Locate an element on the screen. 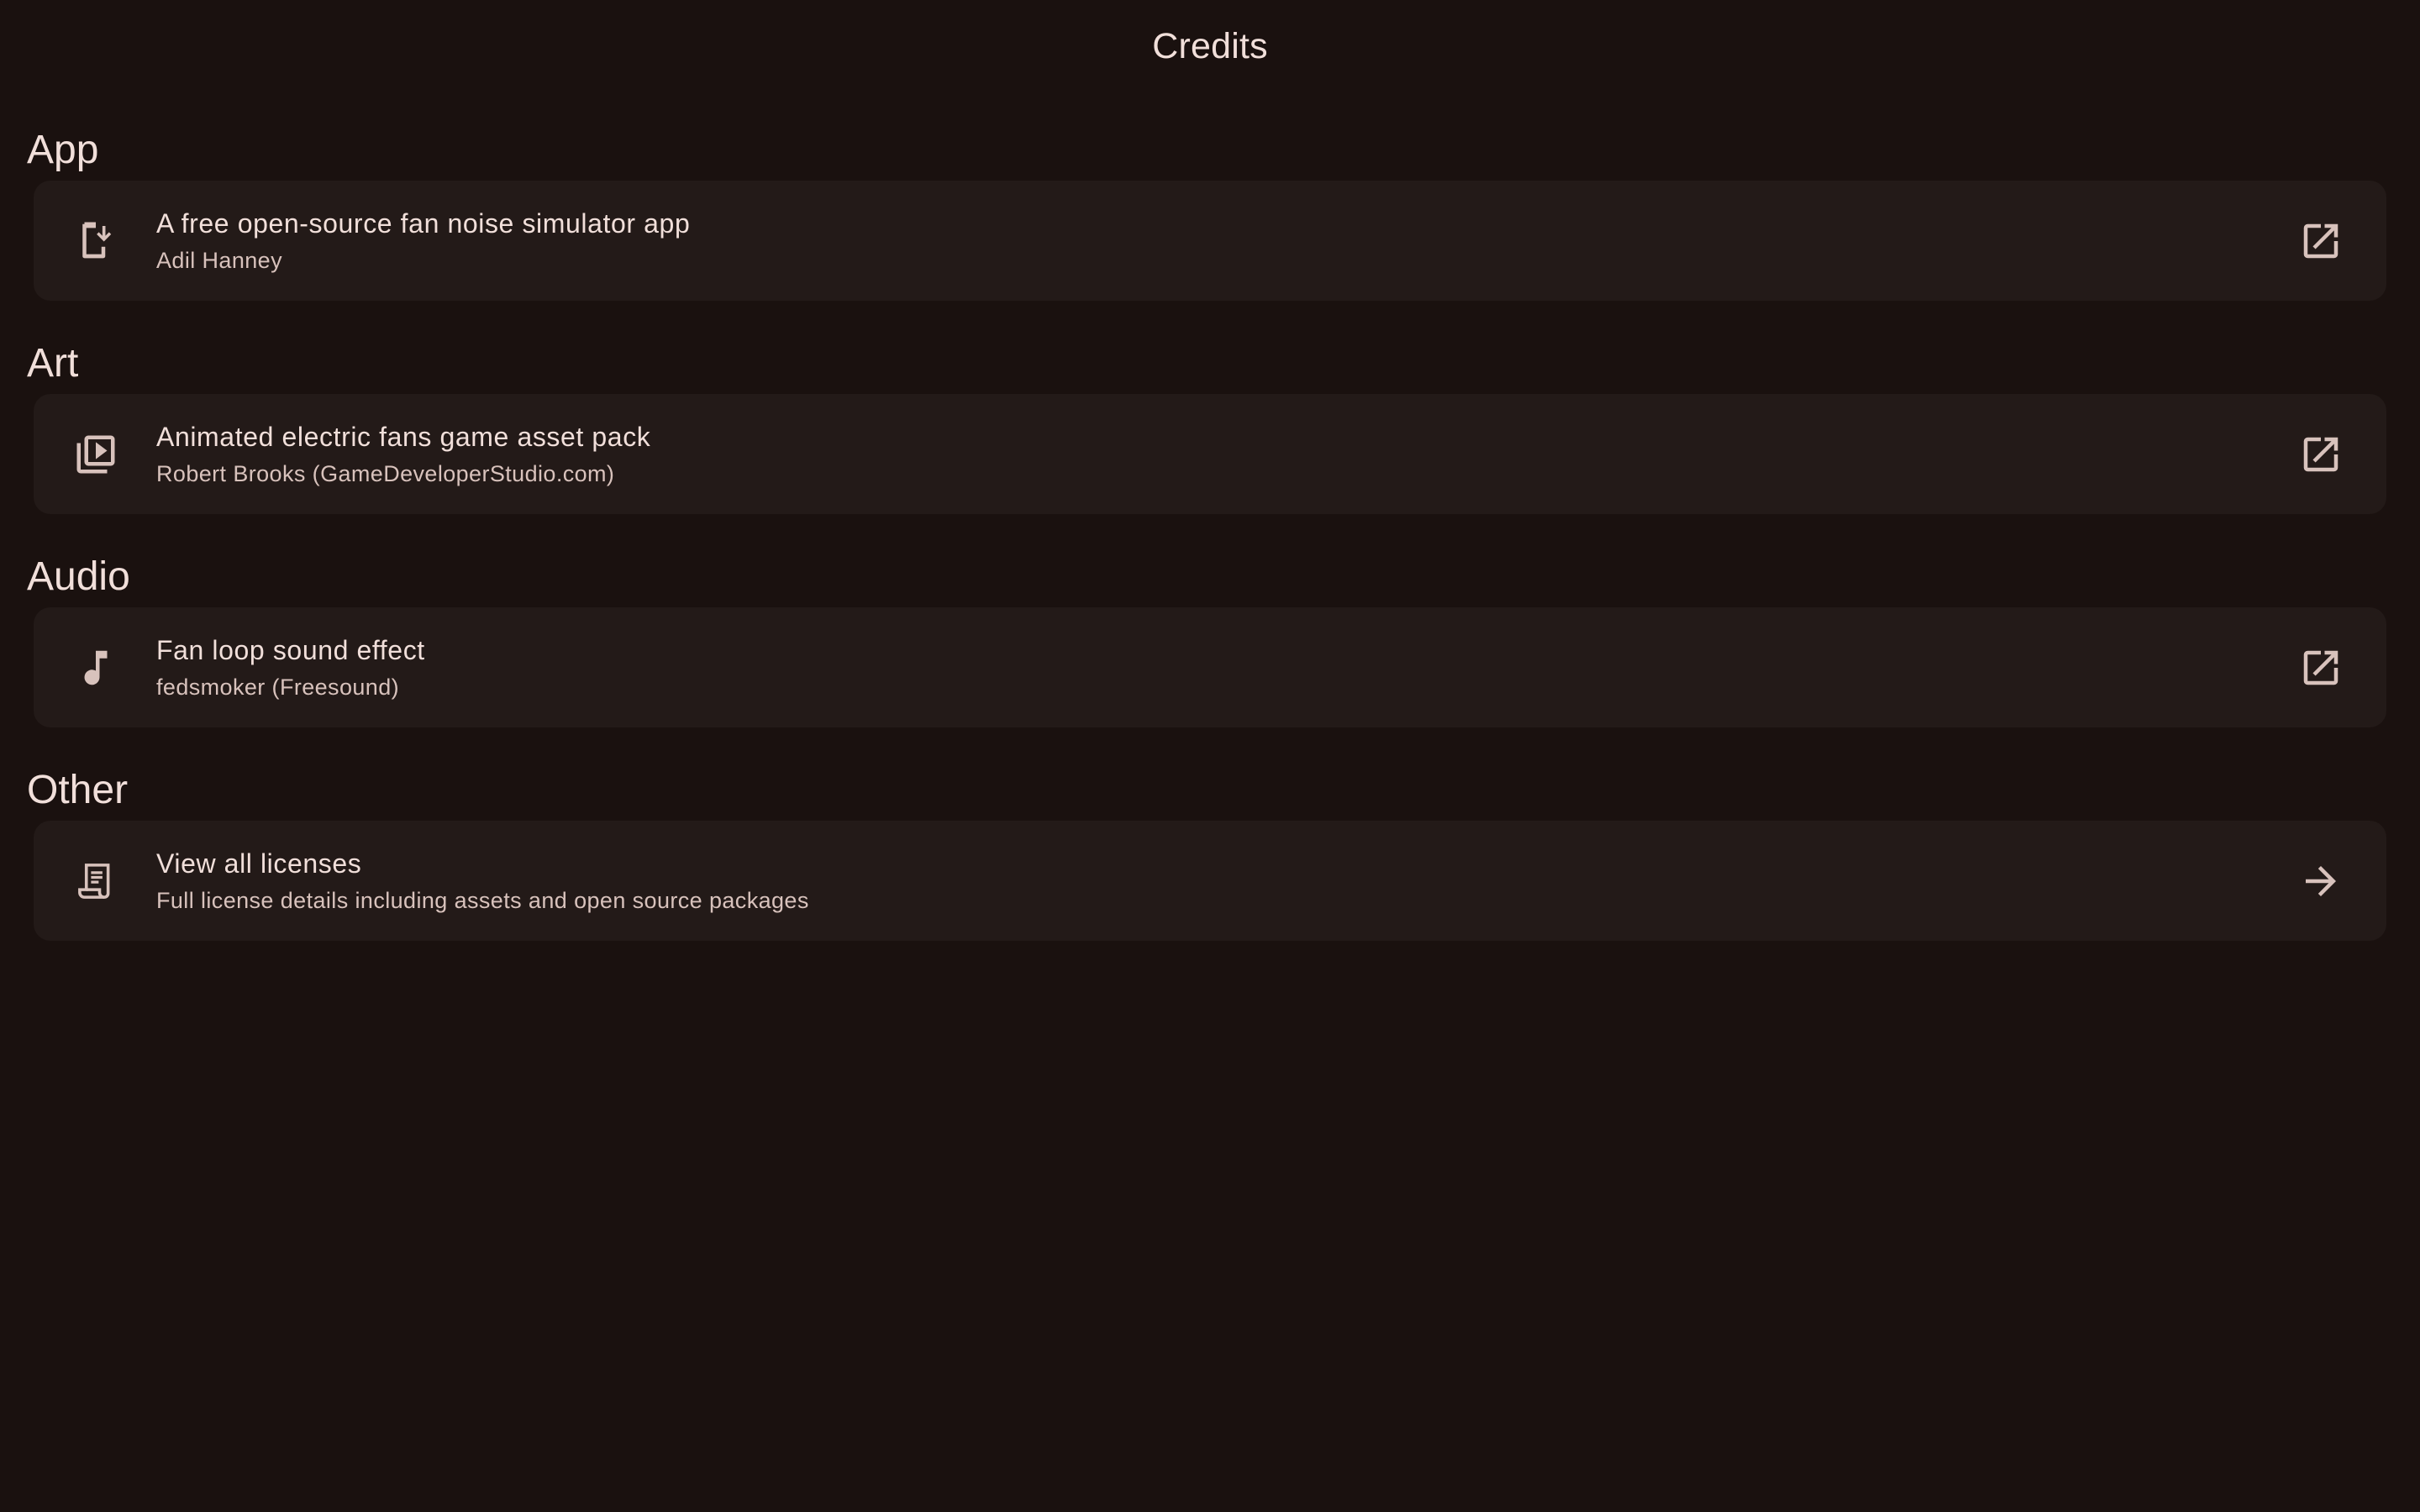 Image resolution: width=2420 pixels, height=1512 pixels. section-title-app: App is located at coordinates (63, 150).